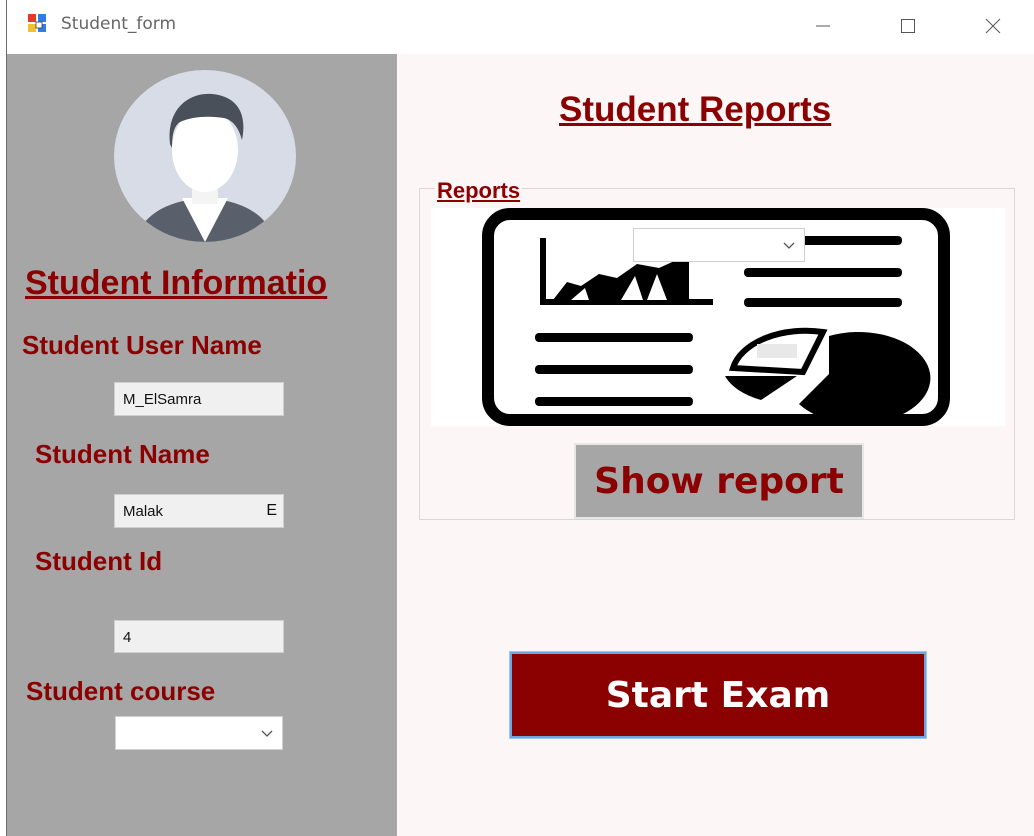 Image resolution: width=1034 pixels, height=836 pixels. What do you see at coordinates (142, 345) in the screenshot?
I see `username-label: Student User Name` at bounding box center [142, 345].